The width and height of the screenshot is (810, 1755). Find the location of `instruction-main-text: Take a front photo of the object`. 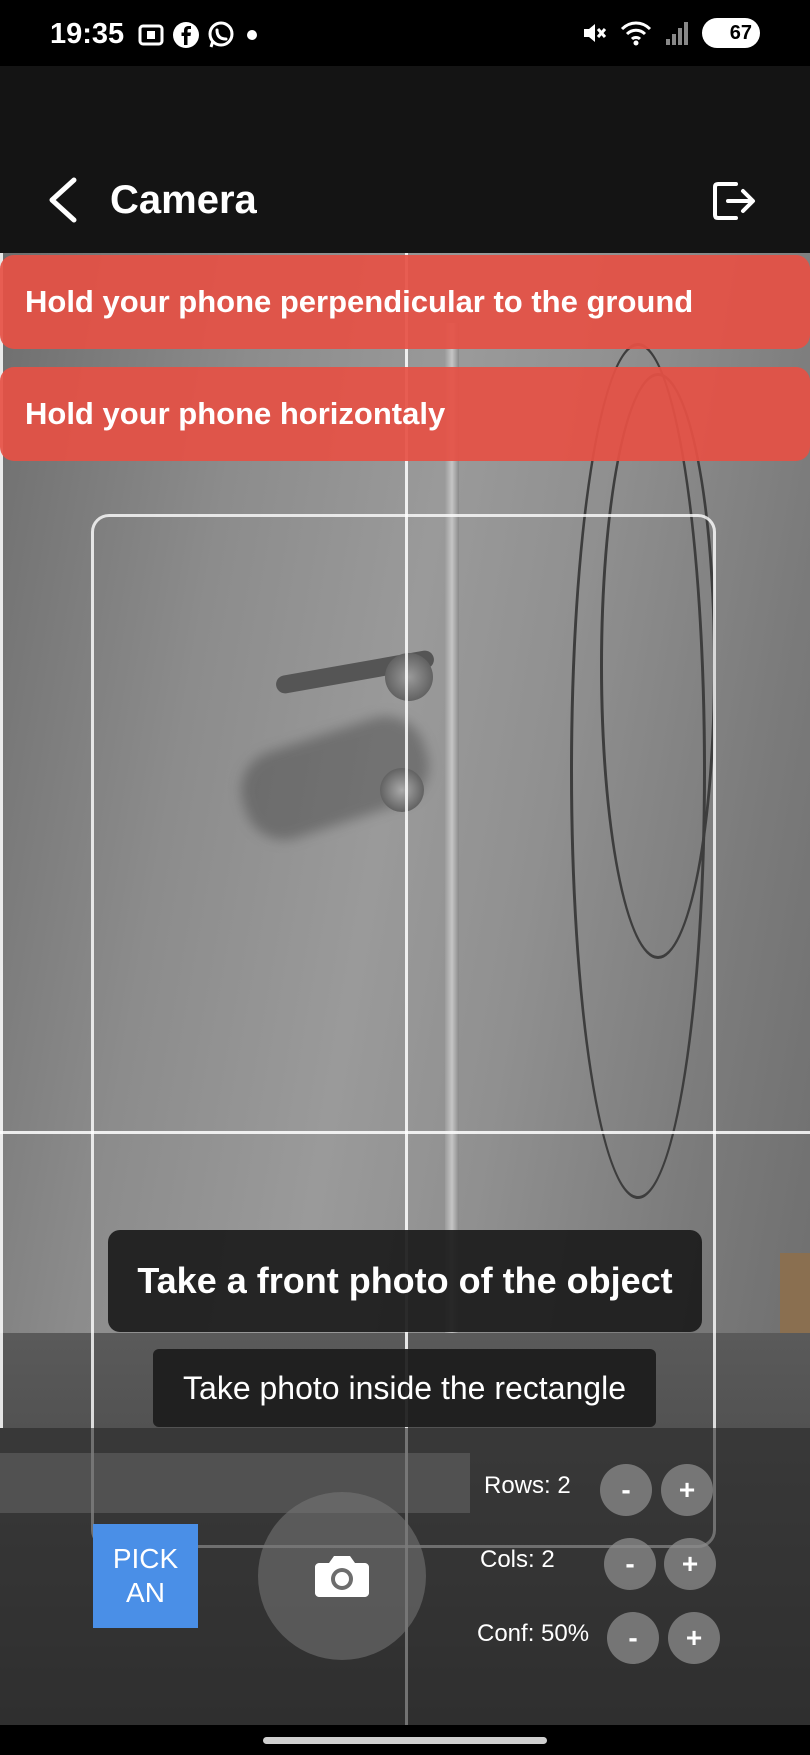

instruction-main-text: Take a front photo of the object is located at coordinates (405, 1280).